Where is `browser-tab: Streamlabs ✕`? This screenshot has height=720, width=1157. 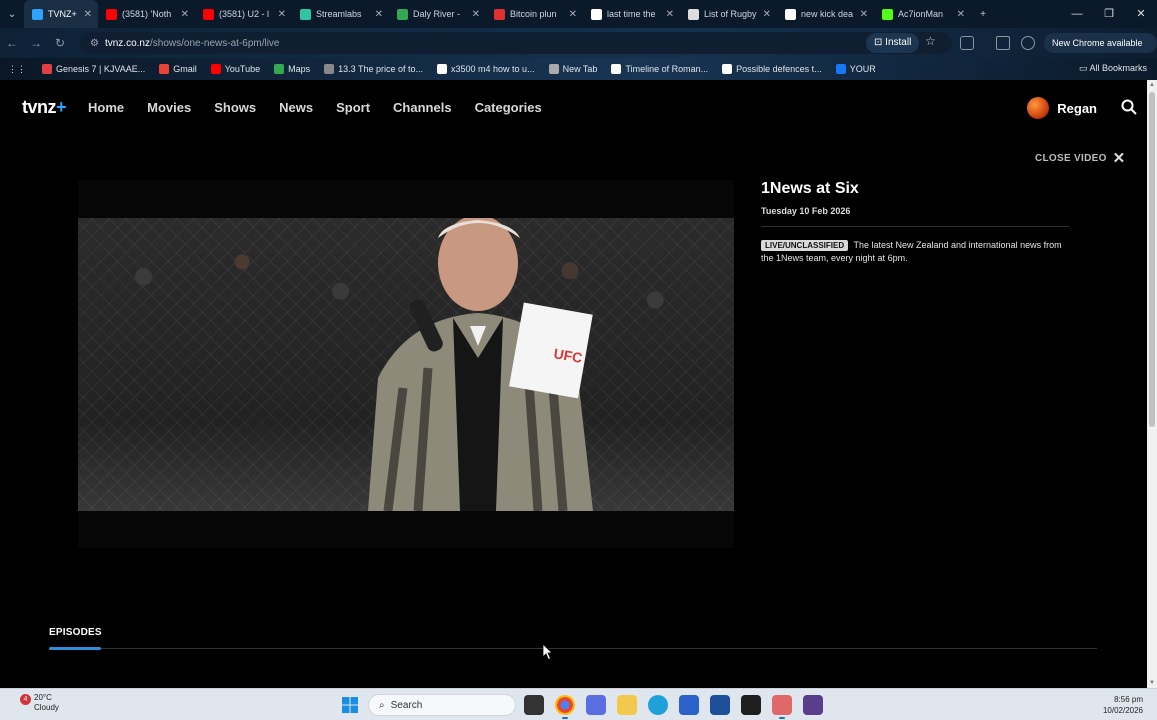
browser-tab: Streamlabs ✕ is located at coordinates (340, 14).